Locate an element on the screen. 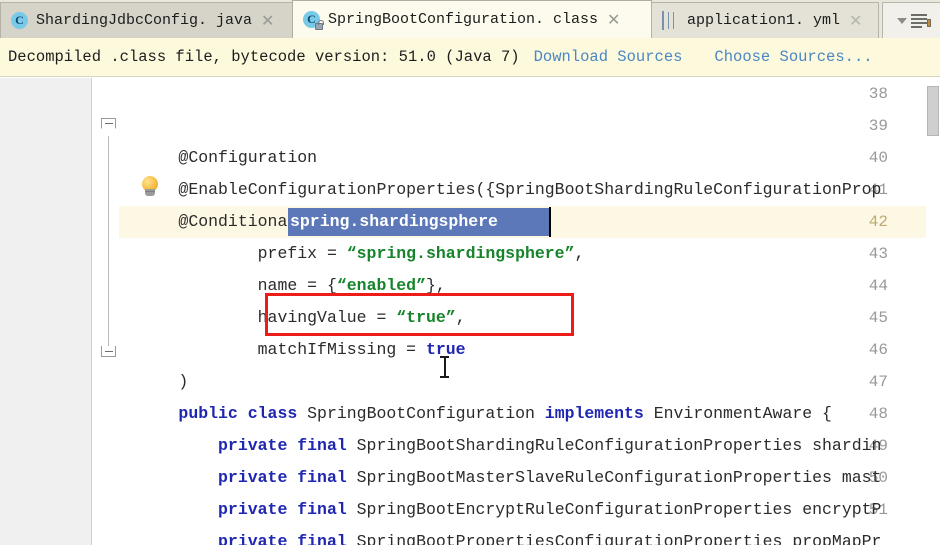 This screenshot has width=940, height=545. tab-label: ShardingJdbcConfig. java is located at coordinates (144, 20).